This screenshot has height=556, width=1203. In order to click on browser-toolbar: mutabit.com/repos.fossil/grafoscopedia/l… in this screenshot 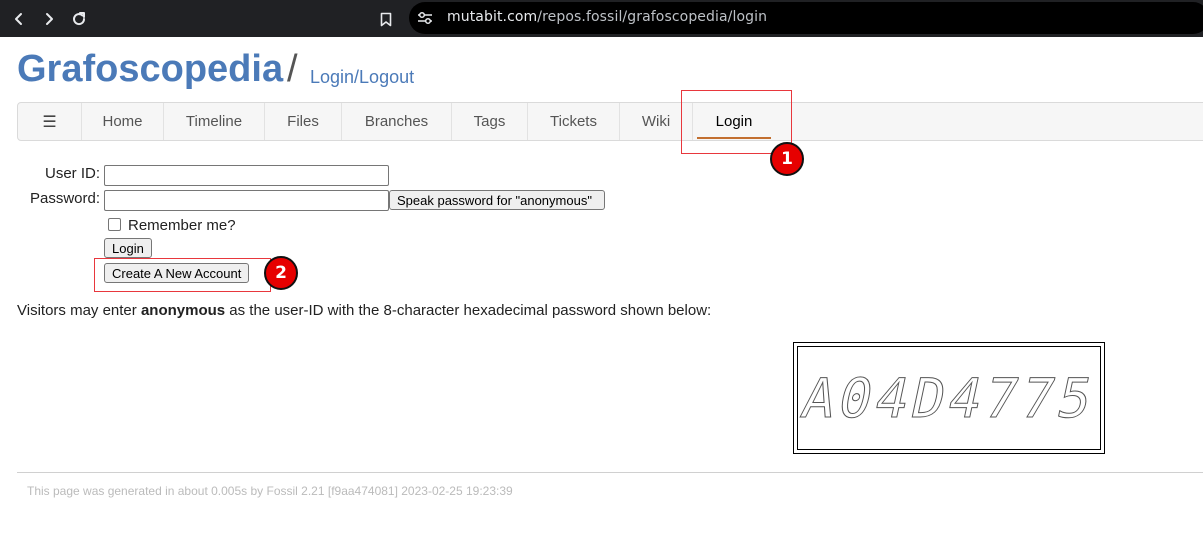, I will do `click(601, 18)`.